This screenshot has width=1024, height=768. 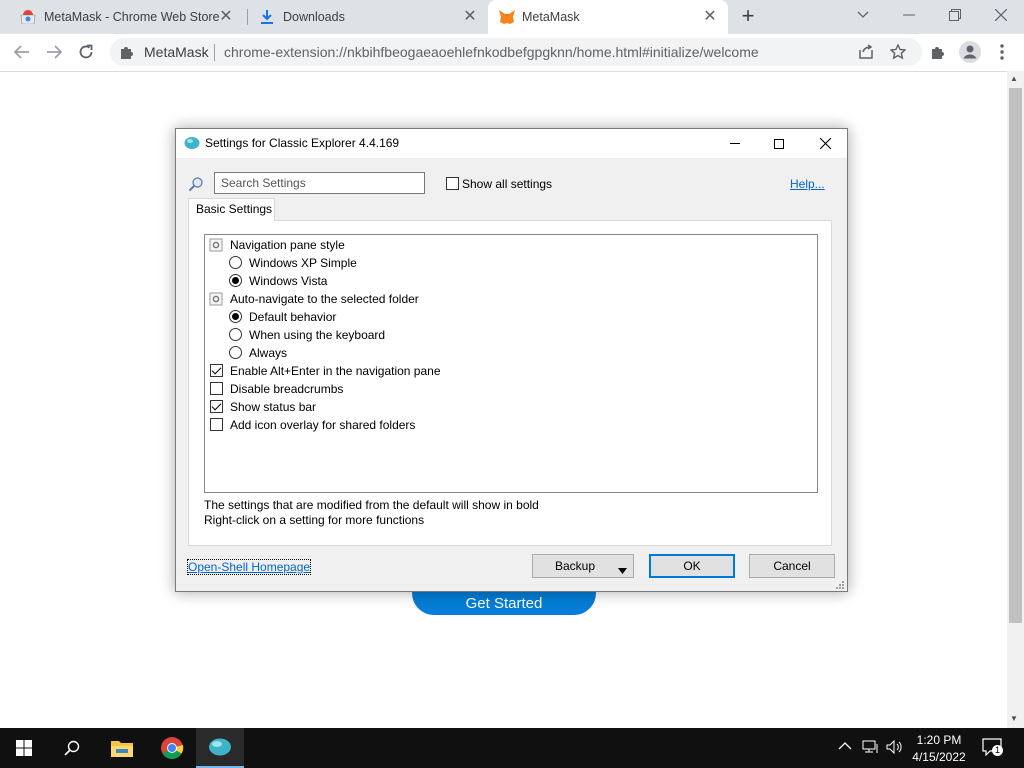 What do you see at coordinates (122, 748) in the screenshot?
I see `file-explorer-folder-icon` at bounding box center [122, 748].